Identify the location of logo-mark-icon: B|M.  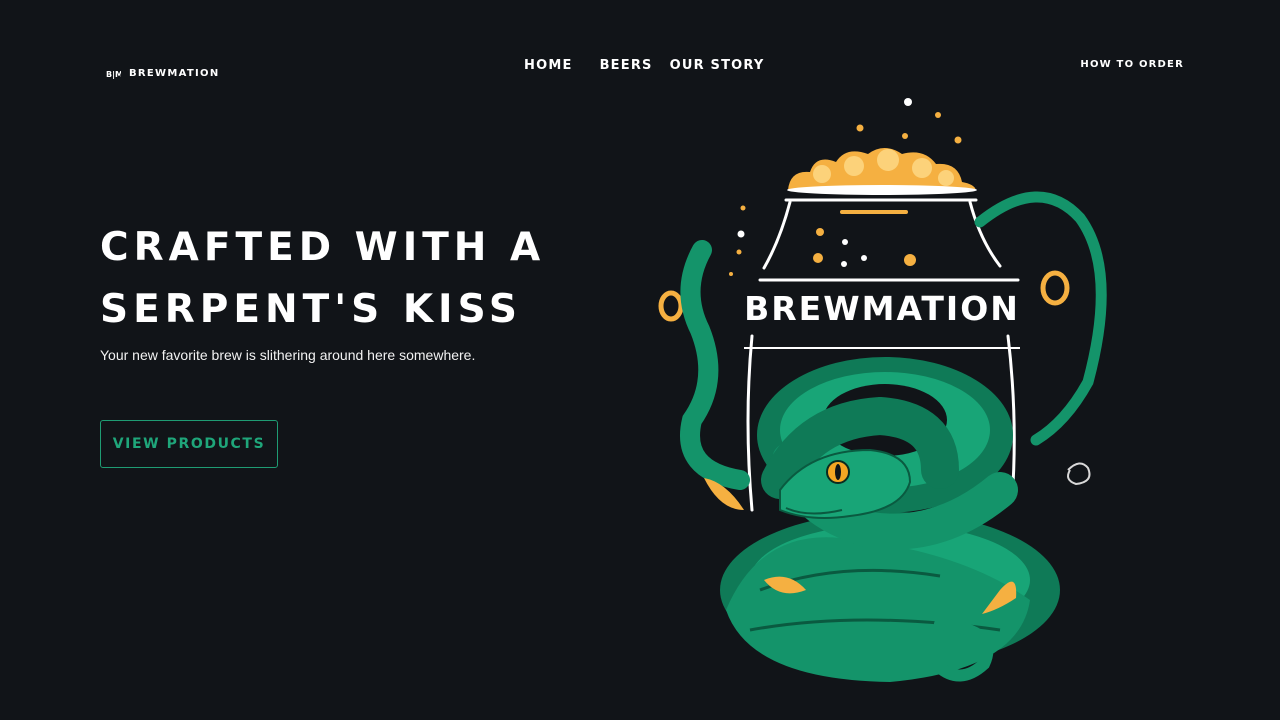
(113, 74).